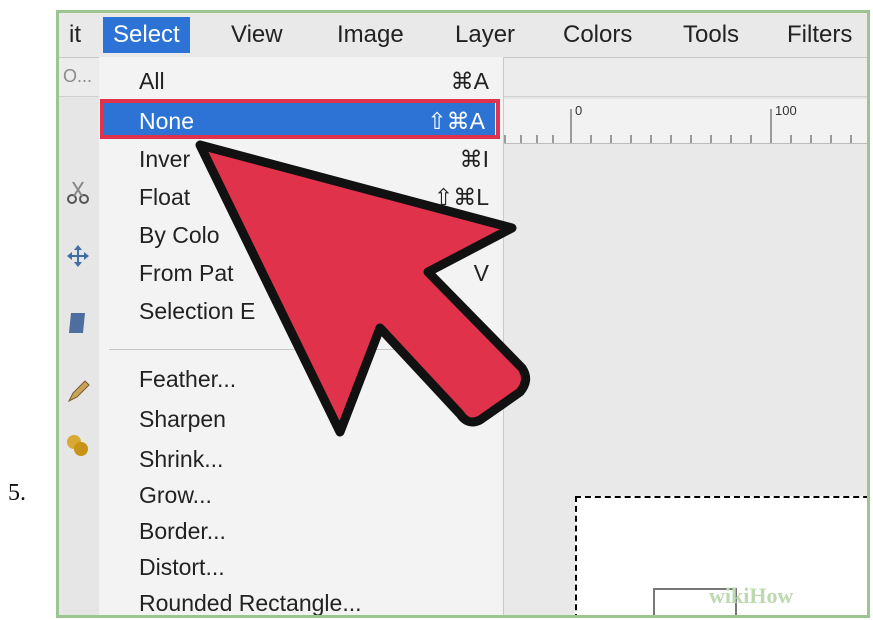  What do you see at coordinates (711, 35) in the screenshot?
I see `menu-tools: Tools` at bounding box center [711, 35].